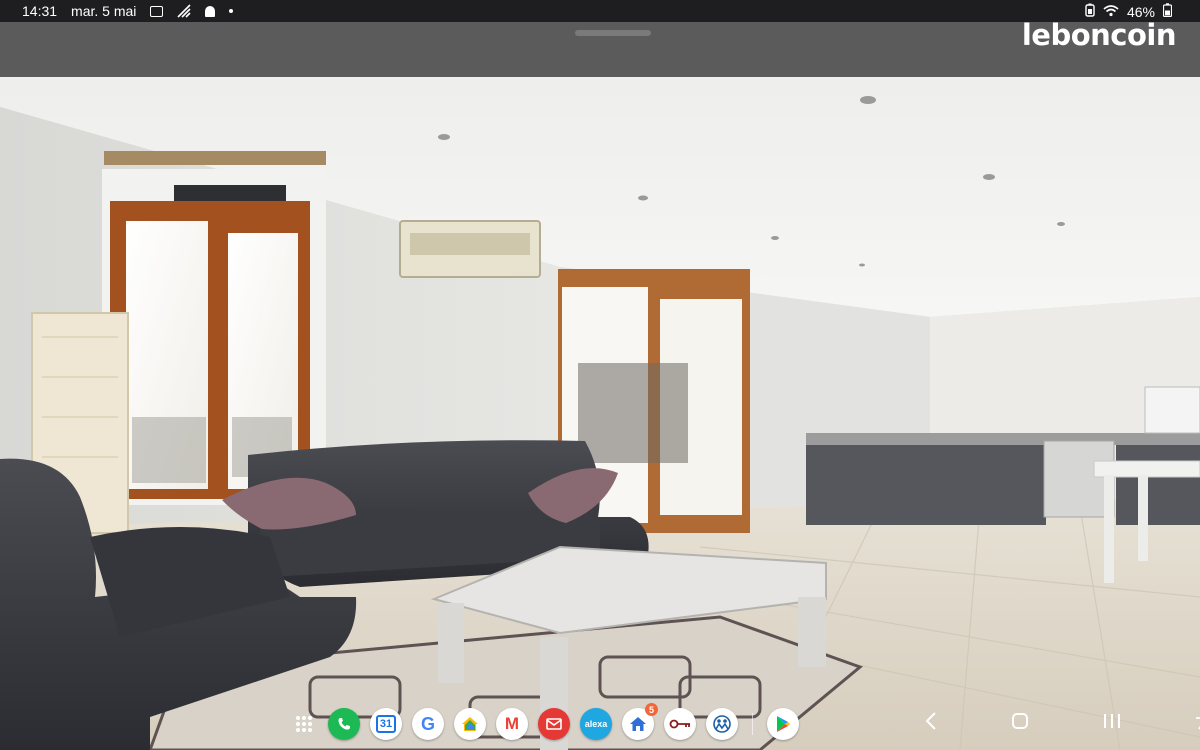 The height and width of the screenshot is (750, 1200). I want to click on key-app-icon, so click(680, 724).